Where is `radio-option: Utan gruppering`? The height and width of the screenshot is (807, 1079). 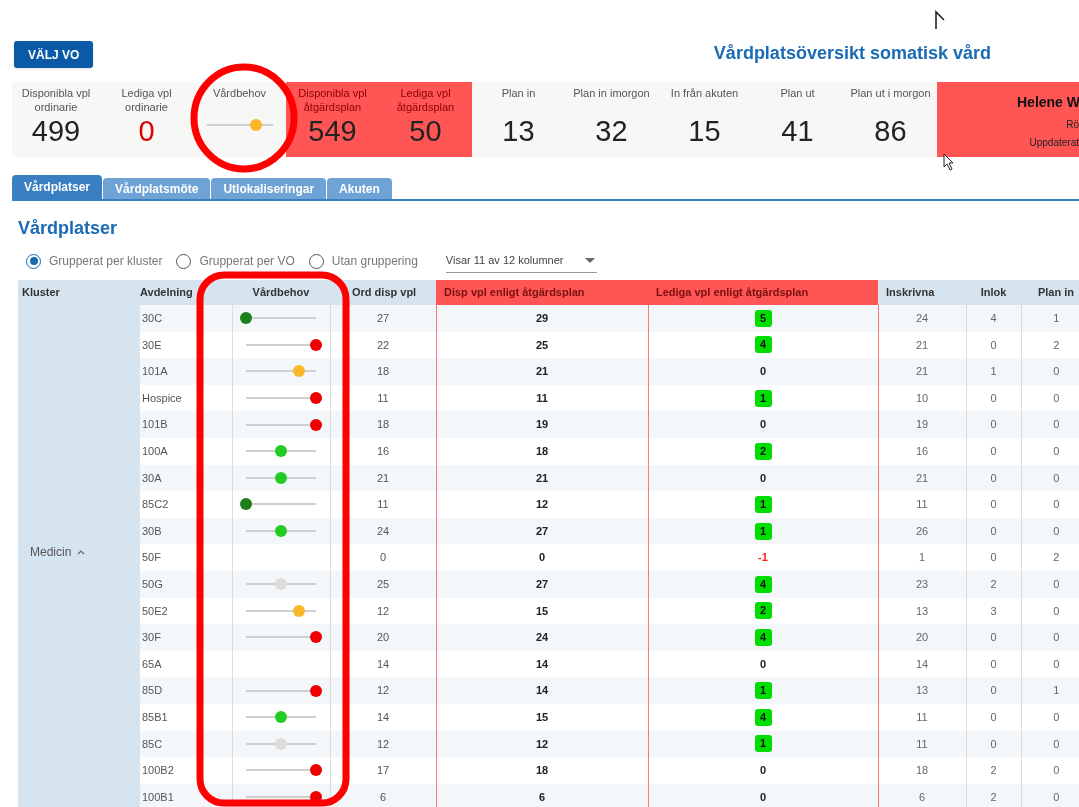
radio-option: Utan gruppering is located at coordinates (363, 261).